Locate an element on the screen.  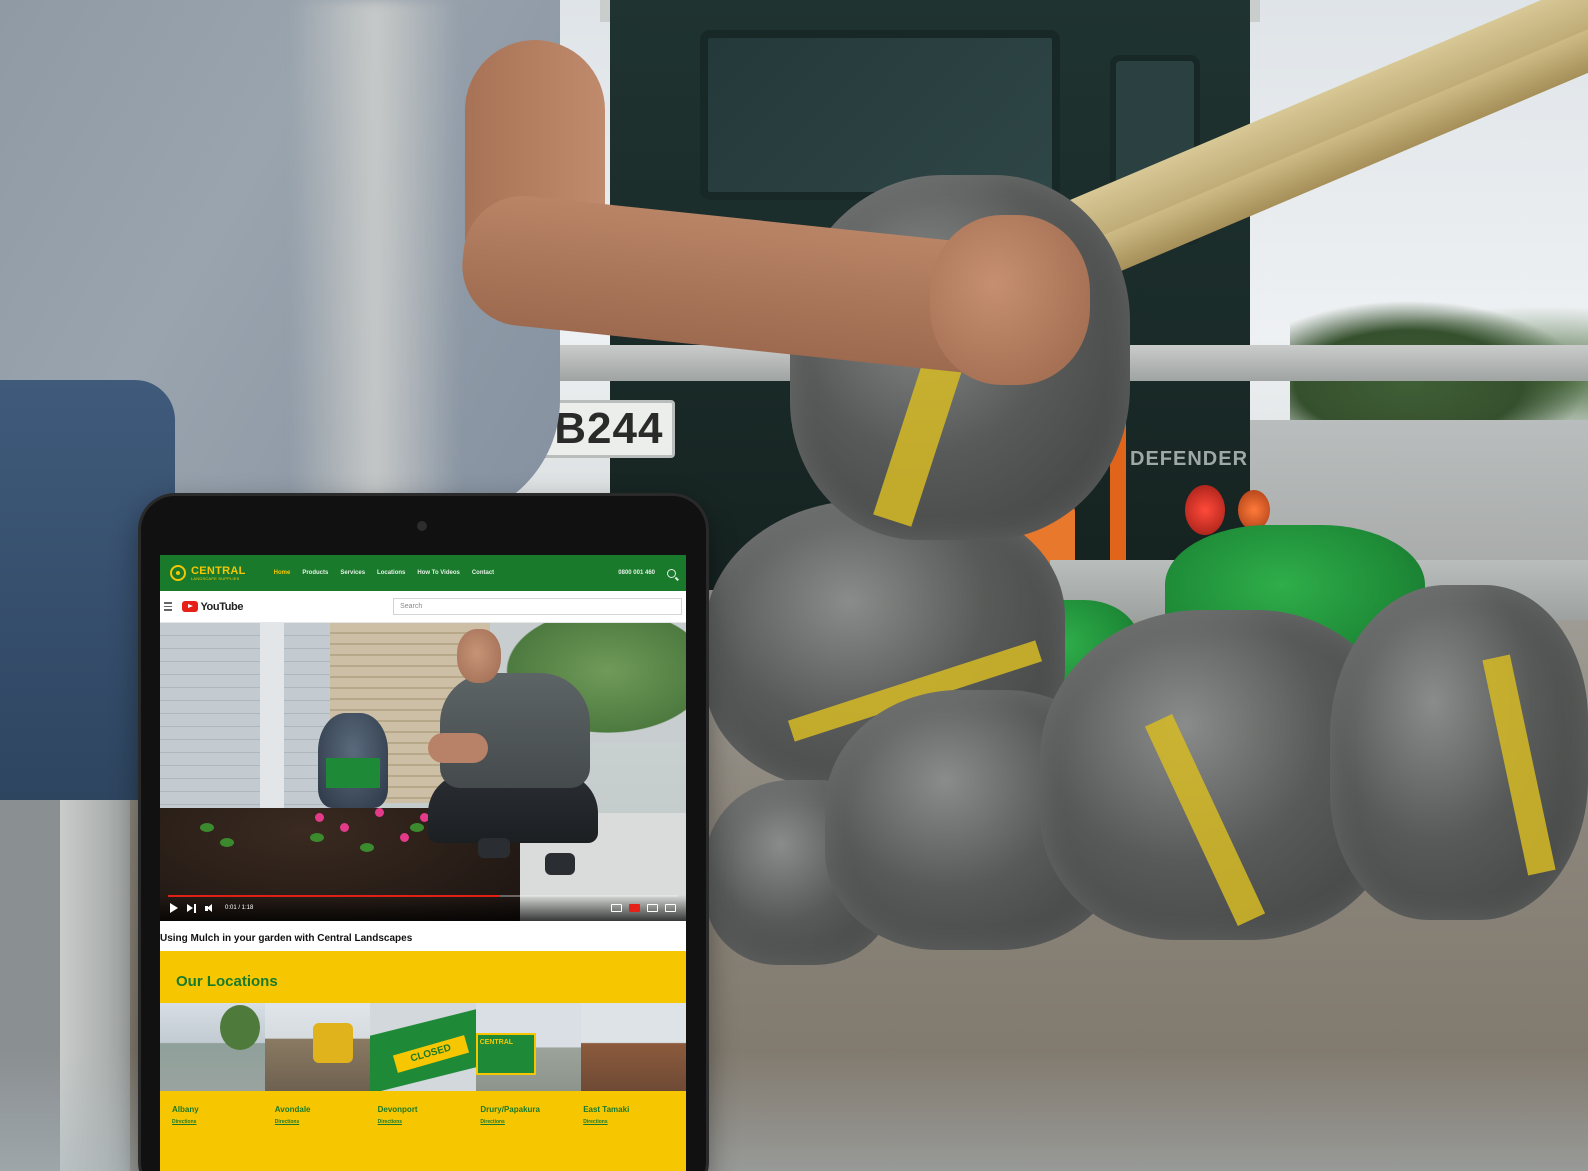
video-time: 0:01 / 1:18 is located at coordinates (239, 908).